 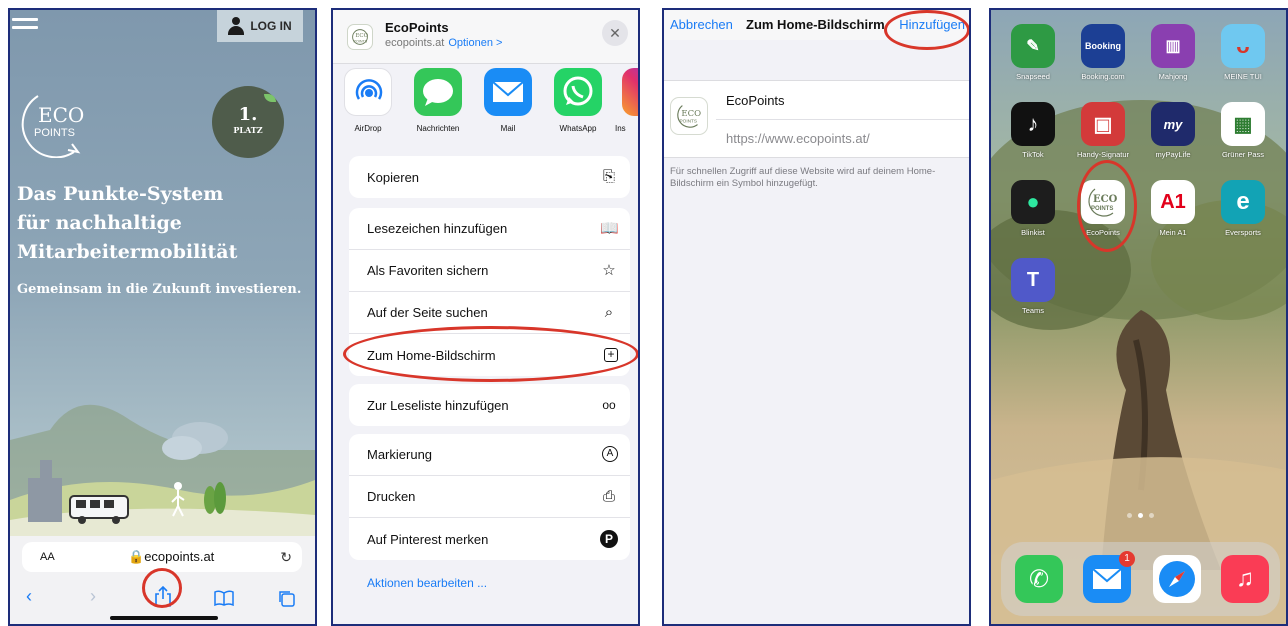 I want to click on app-booking: Booking Booking.com, so click(x=1103, y=52).